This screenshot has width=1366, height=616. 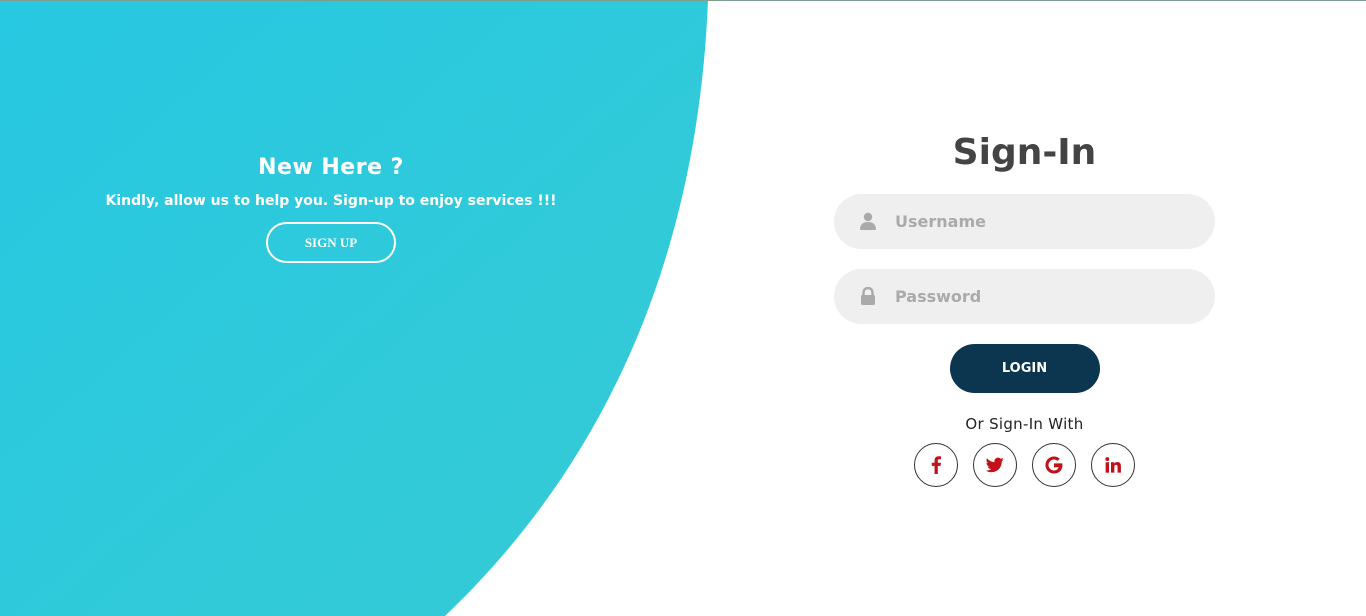 I want to click on username-field, so click(x=1024, y=221).